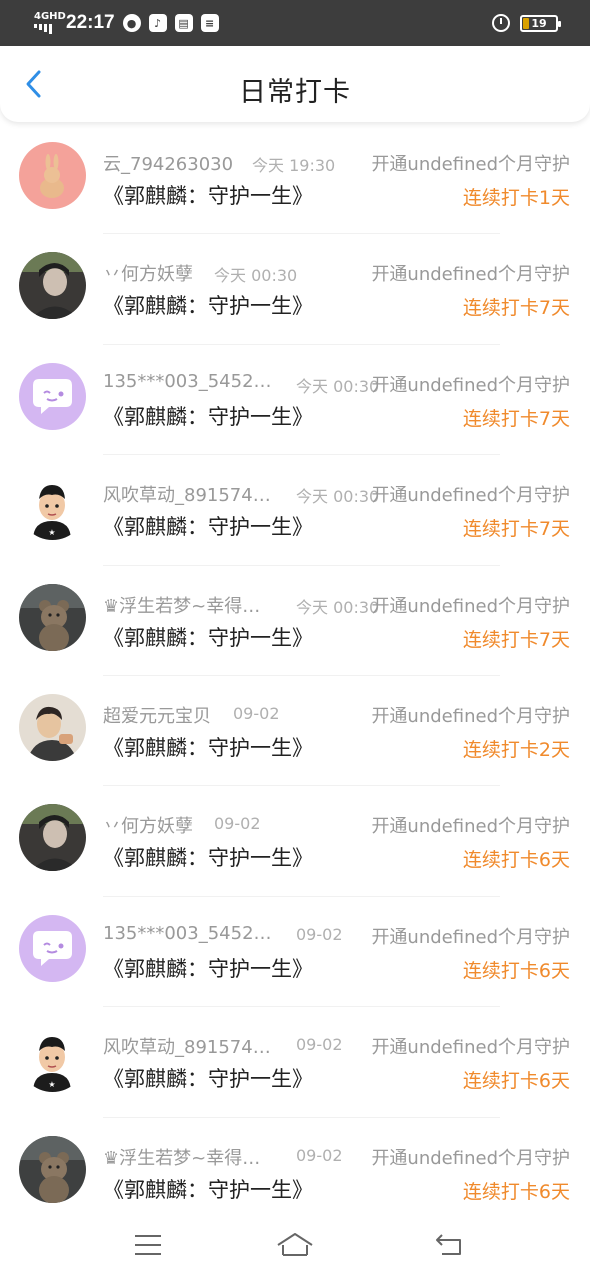 Image resolution: width=590 pixels, height=1280 pixels. I want to click on status-left: 4GHD 22:17 ● ♪ ▤ ≡, so click(126, 23).